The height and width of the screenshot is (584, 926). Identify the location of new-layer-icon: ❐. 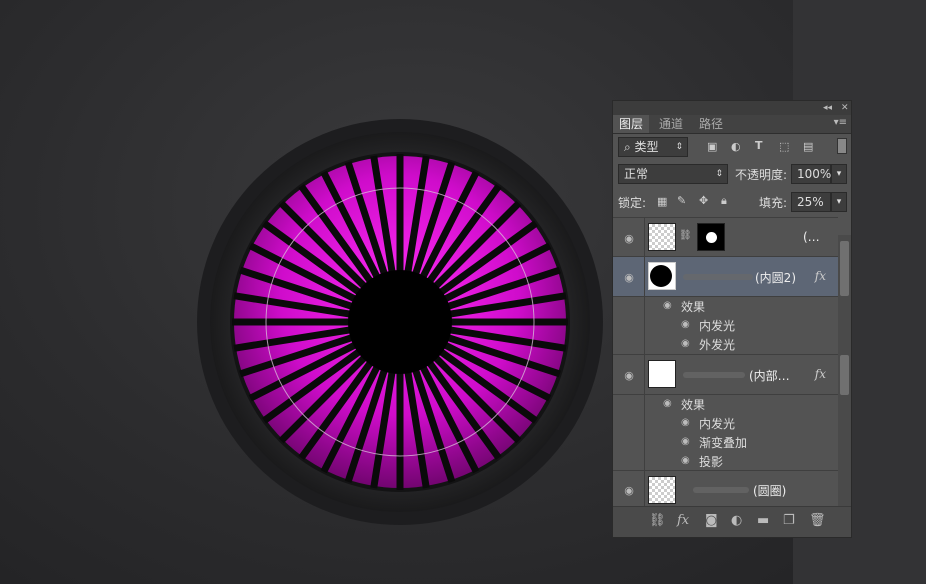
(789, 520).